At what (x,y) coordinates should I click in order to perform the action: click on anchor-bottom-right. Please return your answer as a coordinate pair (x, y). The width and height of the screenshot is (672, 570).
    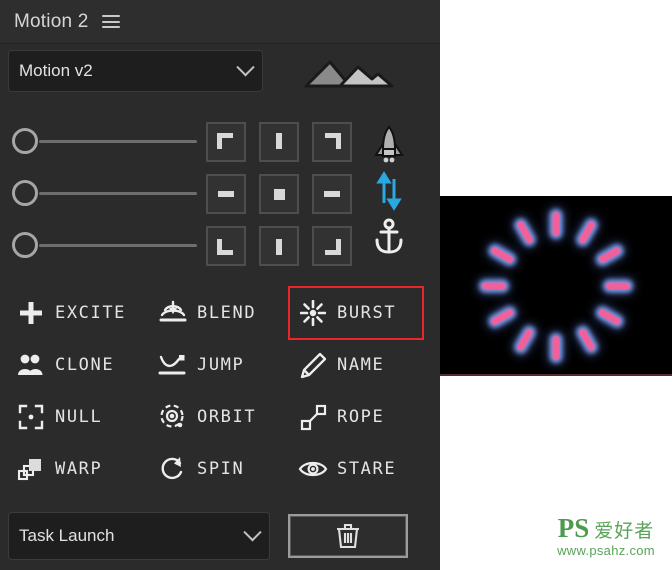
    Looking at the image, I should click on (332, 246).